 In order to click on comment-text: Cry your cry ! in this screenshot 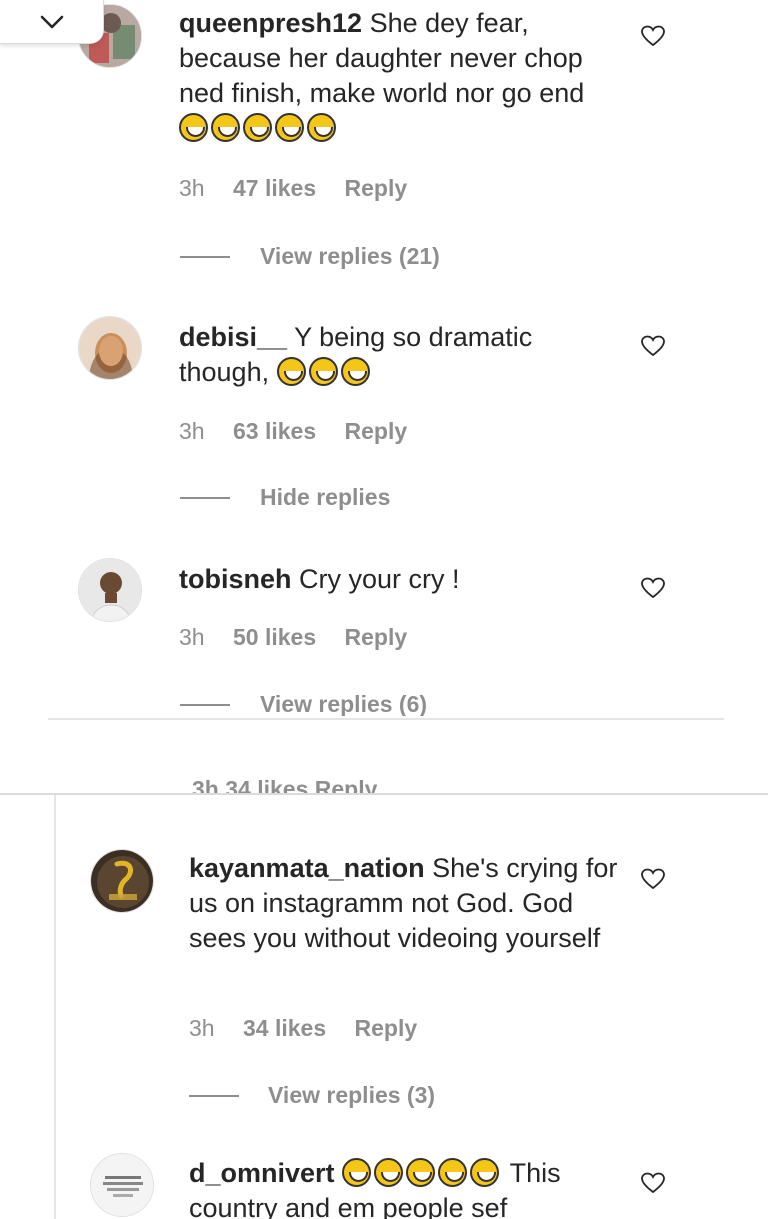, I will do `click(379, 579)`.